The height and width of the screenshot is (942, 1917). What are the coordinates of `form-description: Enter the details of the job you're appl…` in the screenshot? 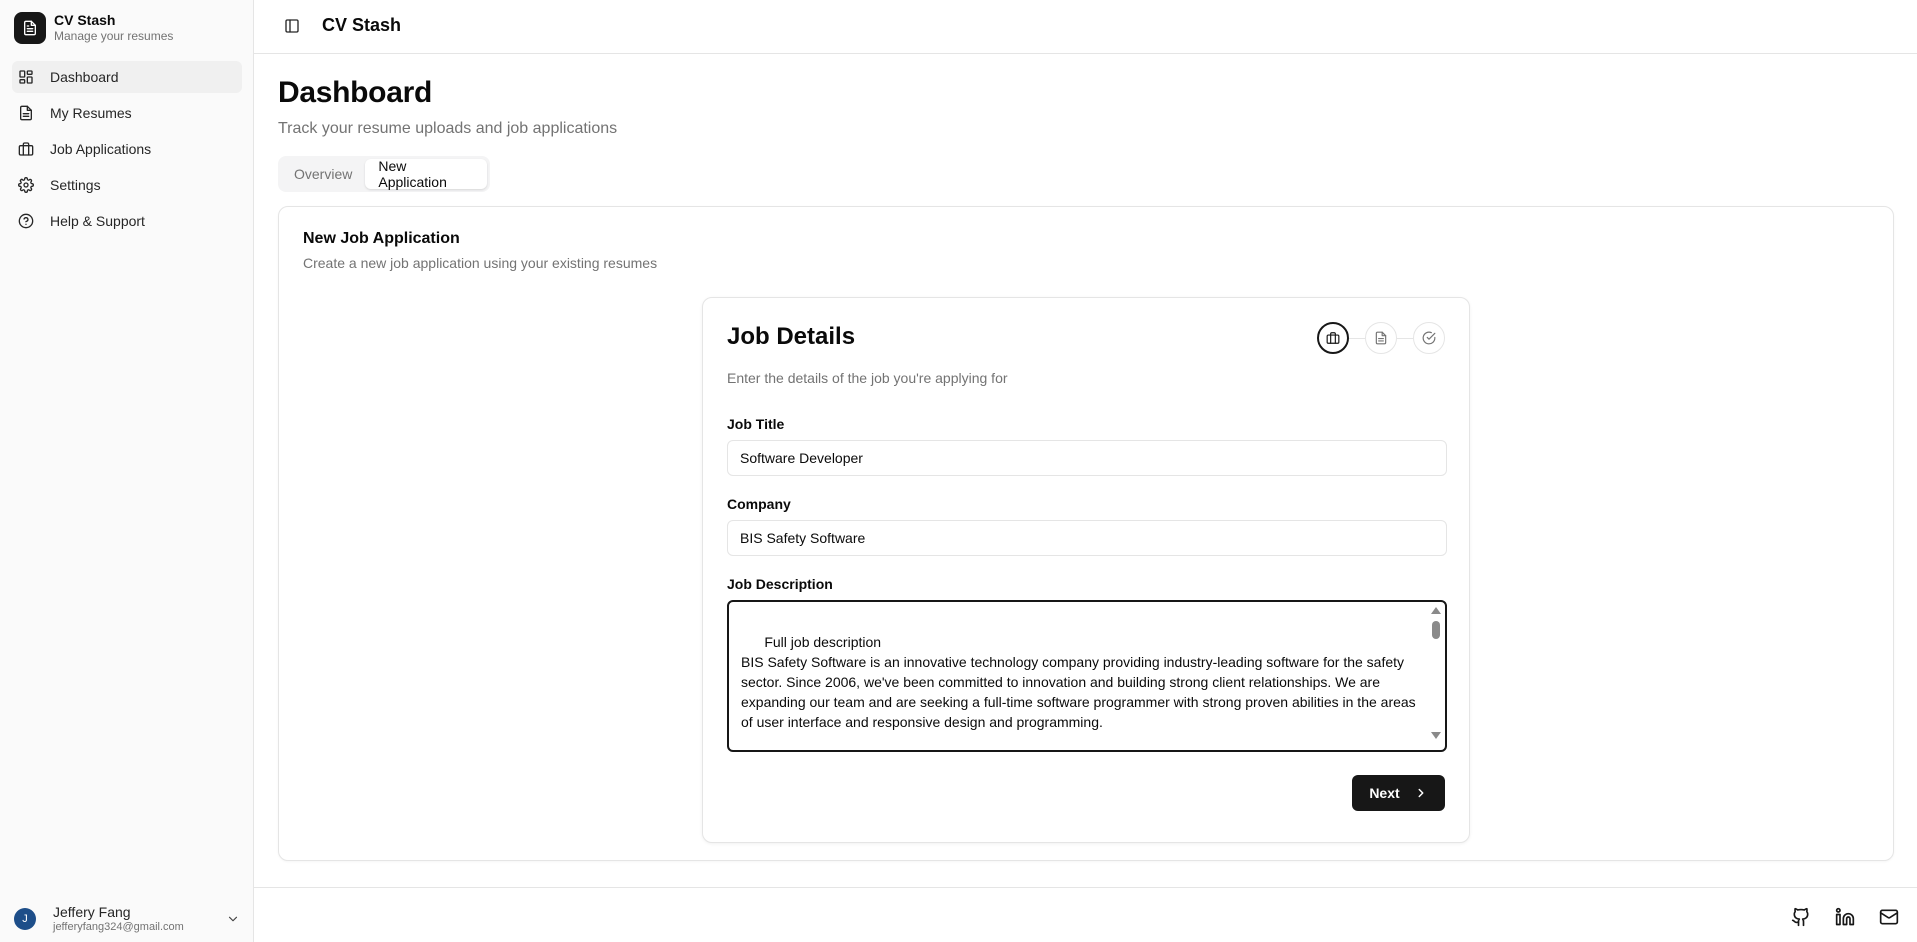 It's located at (867, 378).